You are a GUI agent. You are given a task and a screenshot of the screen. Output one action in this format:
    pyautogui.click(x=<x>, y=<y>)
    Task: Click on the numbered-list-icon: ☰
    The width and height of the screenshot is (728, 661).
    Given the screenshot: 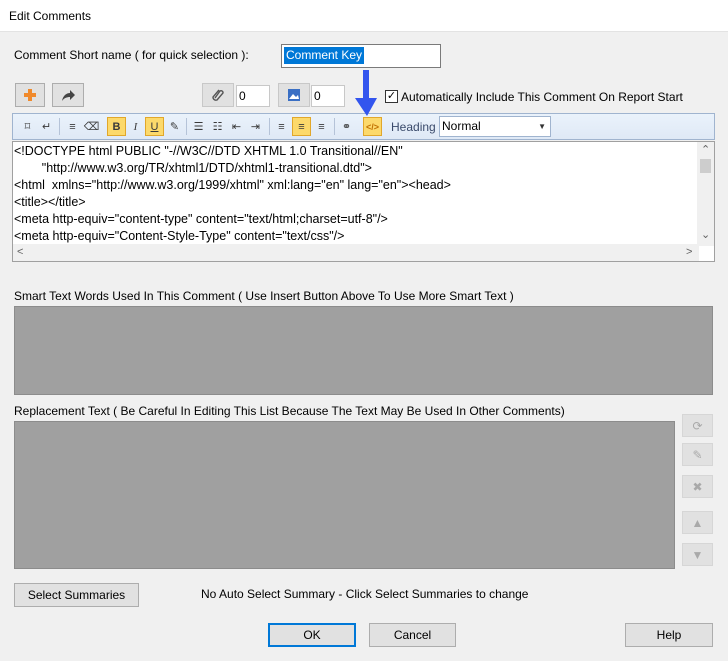 What is the action you would take?
    pyautogui.click(x=198, y=126)
    